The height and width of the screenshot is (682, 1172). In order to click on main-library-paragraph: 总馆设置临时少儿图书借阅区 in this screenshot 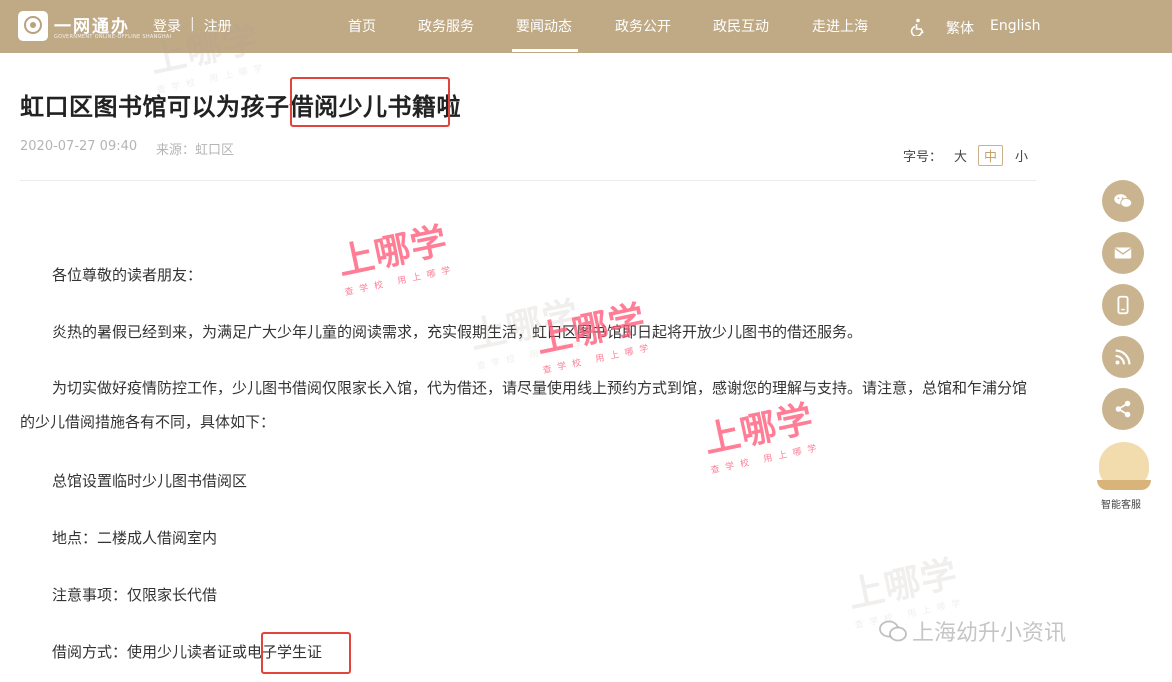, I will do `click(150, 481)`.